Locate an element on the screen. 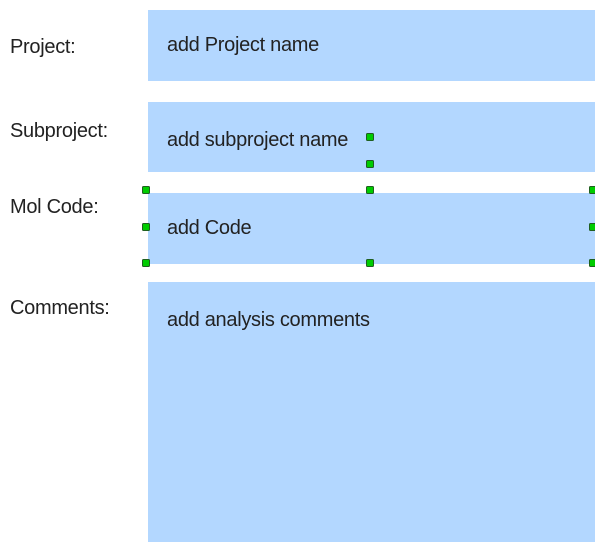 The height and width of the screenshot is (542, 595). selection-handle-bottom-center is located at coordinates (370, 263).